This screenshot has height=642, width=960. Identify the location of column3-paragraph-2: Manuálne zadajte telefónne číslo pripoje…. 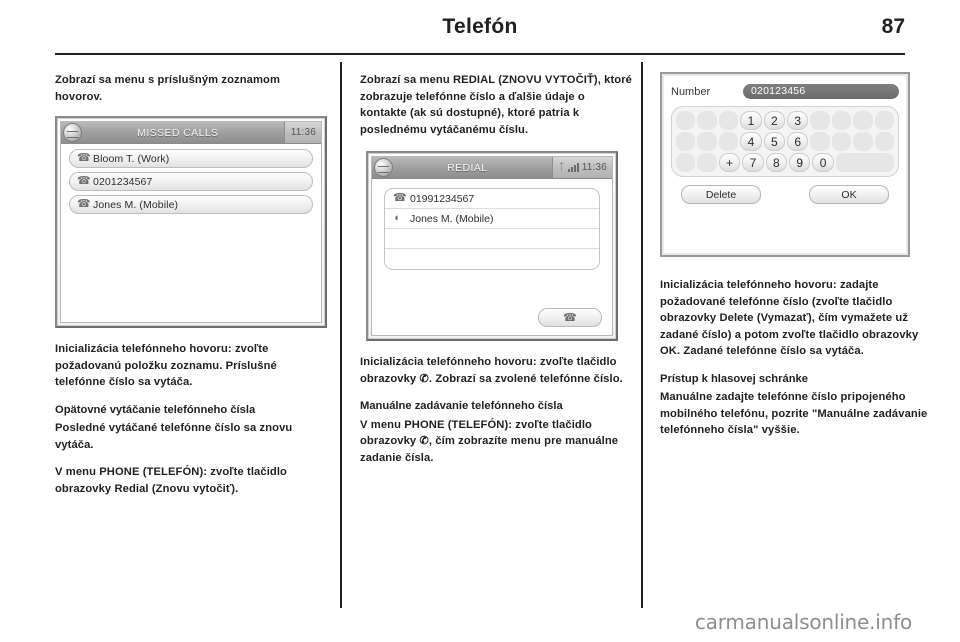
(794, 413).